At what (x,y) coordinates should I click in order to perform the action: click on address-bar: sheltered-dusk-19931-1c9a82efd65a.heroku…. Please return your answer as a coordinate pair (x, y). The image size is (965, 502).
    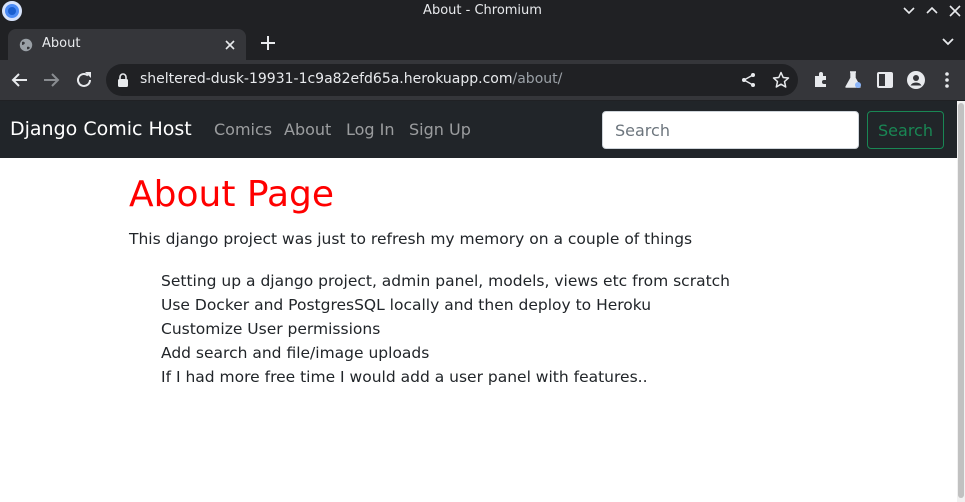
    Looking at the image, I should click on (452, 80).